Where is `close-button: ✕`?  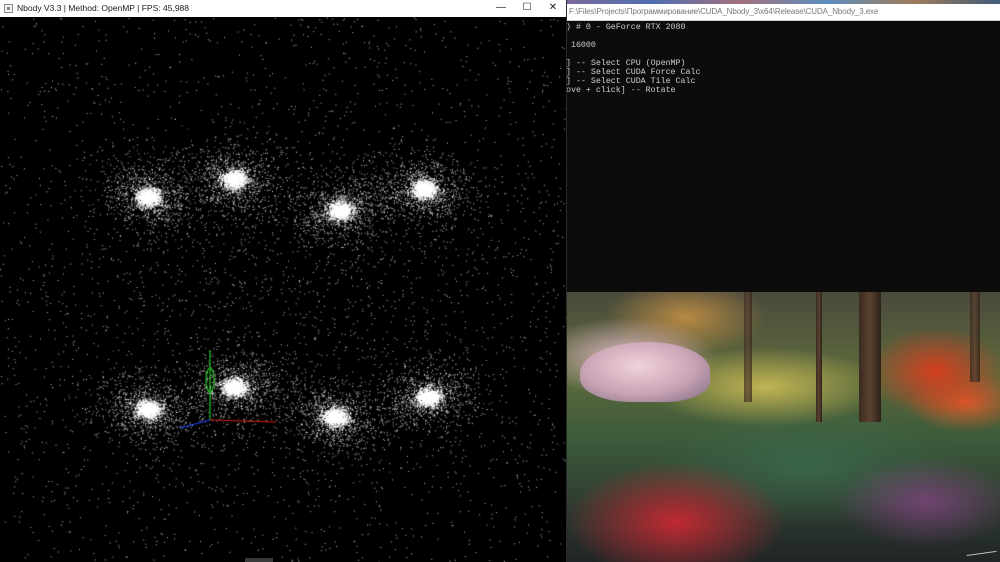
close-button: ✕ is located at coordinates (553, 8).